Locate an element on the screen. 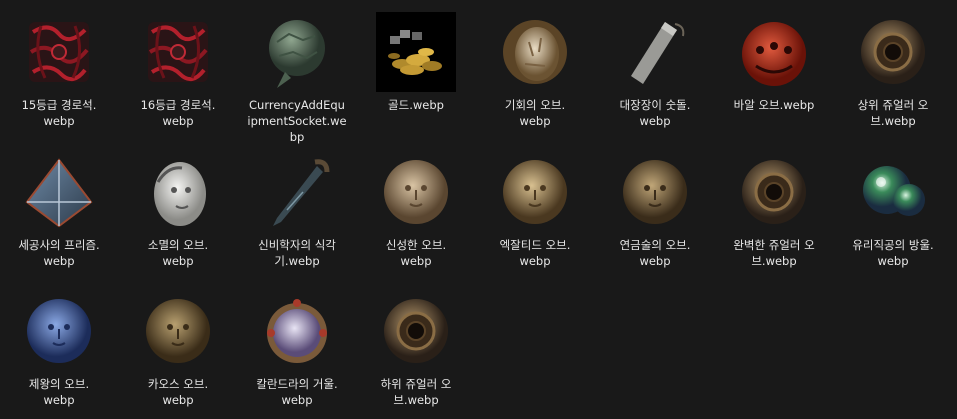 This screenshot has height=419, width=957. file-item: 하위 쥬얼러 오브.webp is located at coordinates (416, 346).